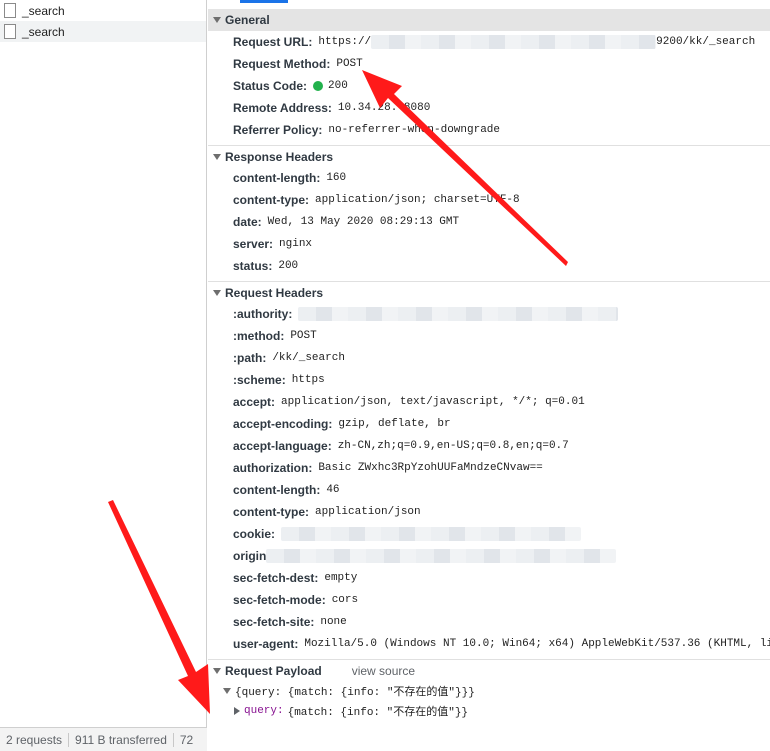 The width and height of the screenshot is (770, 751). I want to click on request-header-row: accept-encoding: gzip, deflate, br, so click(489, 424).